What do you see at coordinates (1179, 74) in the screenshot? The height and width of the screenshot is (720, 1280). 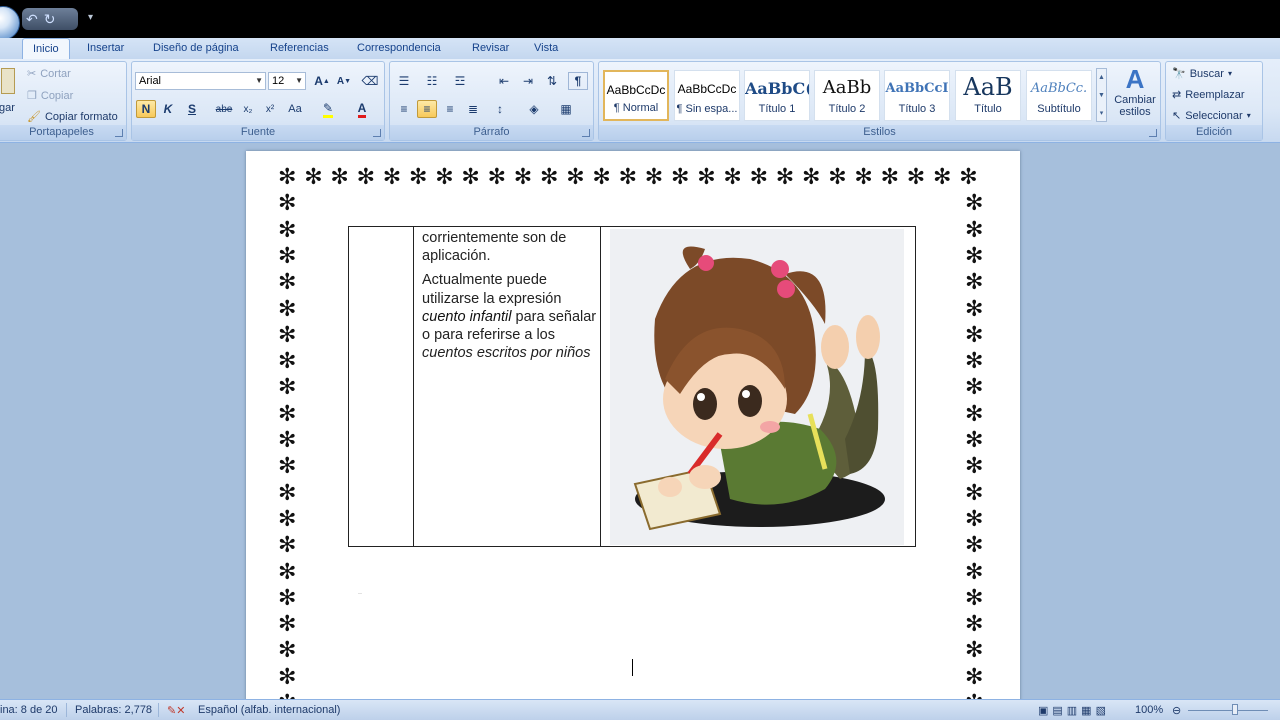 I see `binoculars-icon: 🔭` at bounding box center [1179, 74].